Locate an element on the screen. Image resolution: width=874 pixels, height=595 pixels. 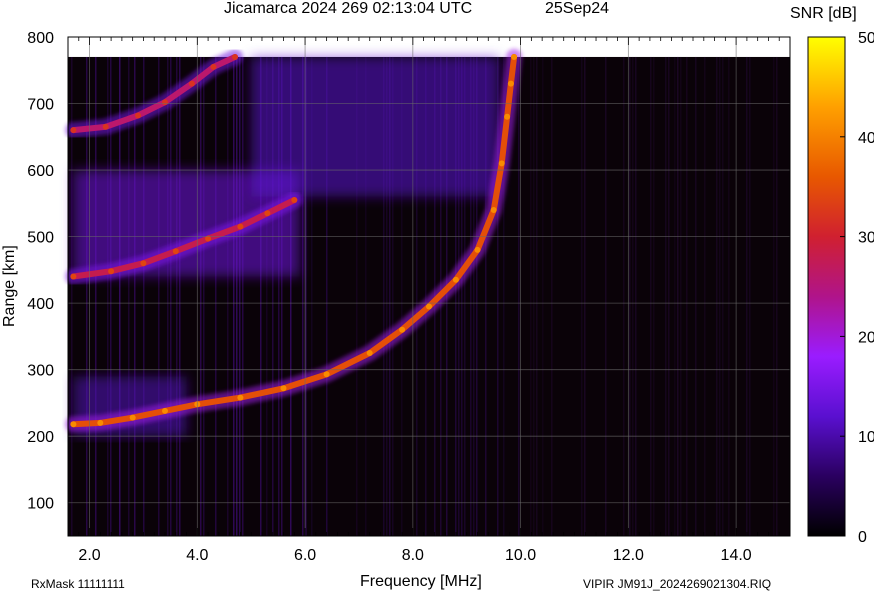
x-tick-label: 10.0 is located at coordinates (520, 555).